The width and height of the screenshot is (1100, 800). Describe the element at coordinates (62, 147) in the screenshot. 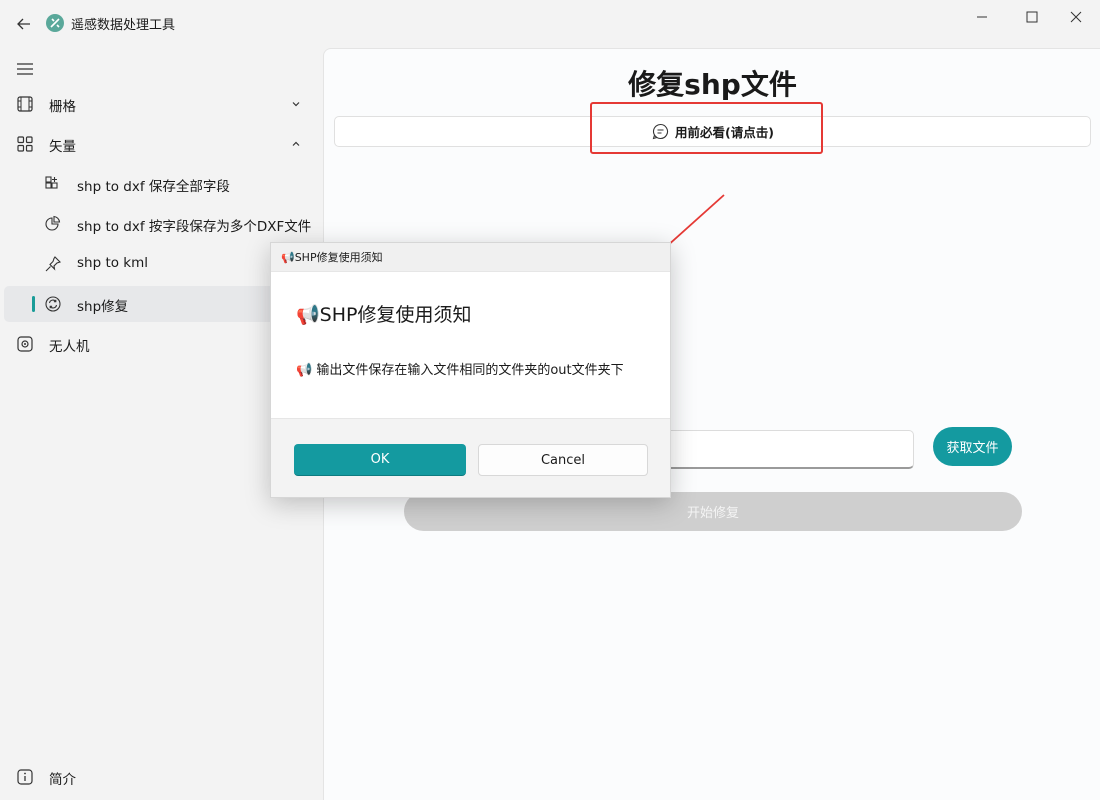

I see `nav-item-label: 矢量` at that location.